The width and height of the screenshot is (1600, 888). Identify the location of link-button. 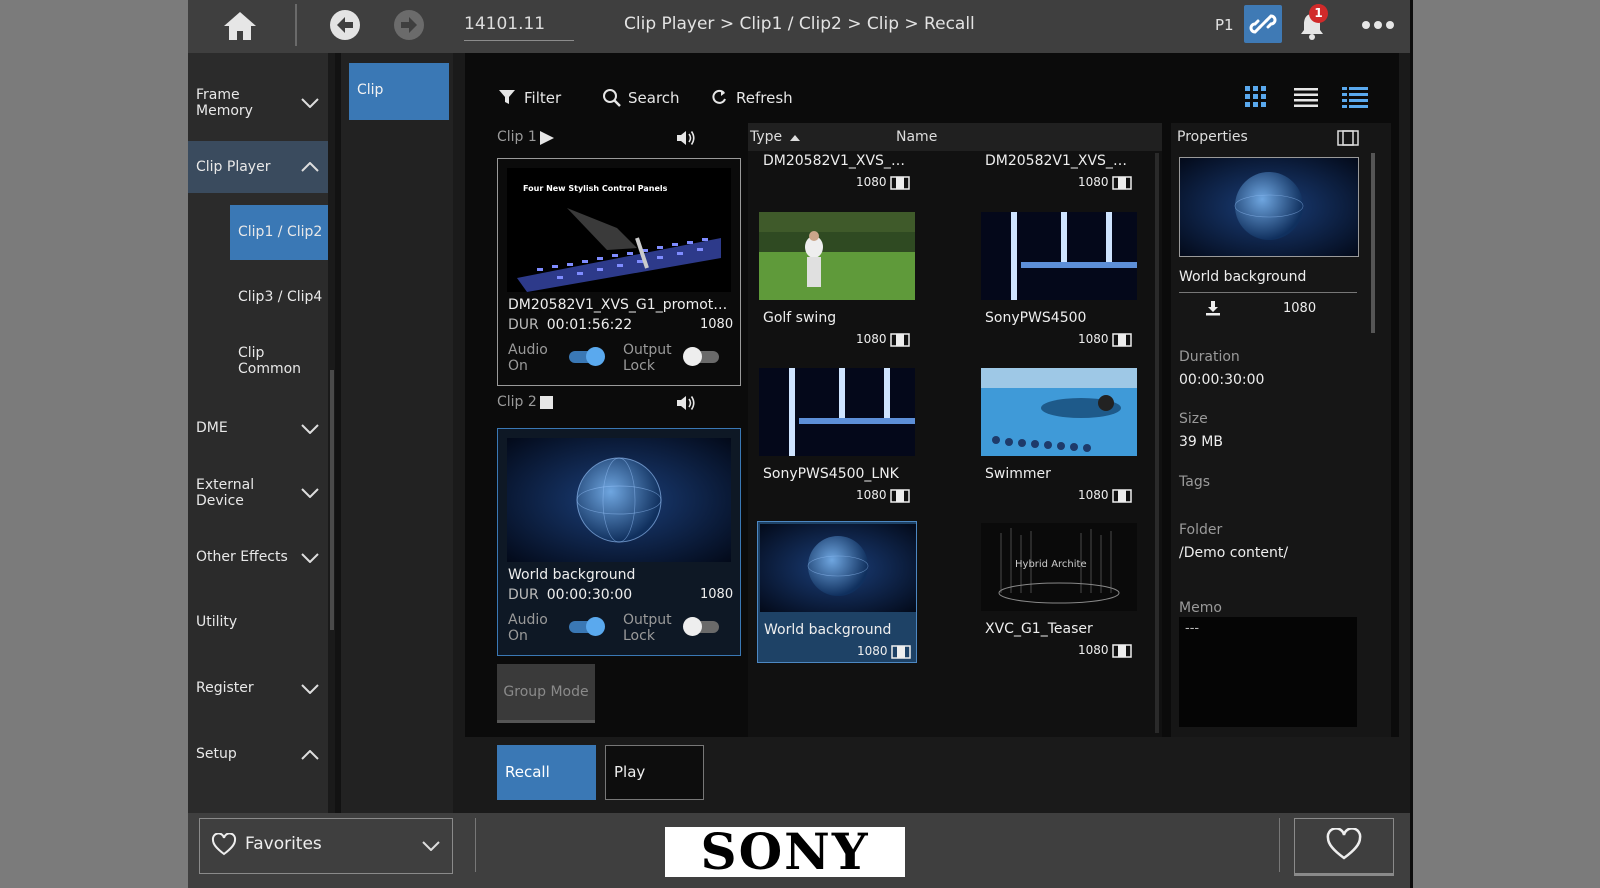
(1263, 24).